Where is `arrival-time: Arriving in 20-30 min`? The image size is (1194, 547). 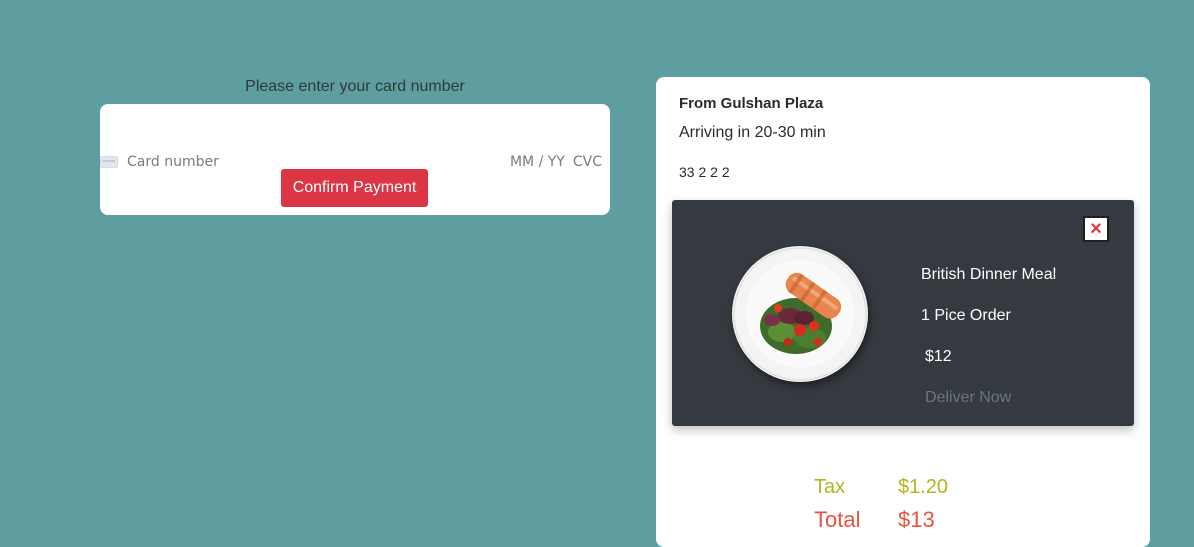
arrival-time: Arriving in 20-30 min is located at coordinates (752, 132).